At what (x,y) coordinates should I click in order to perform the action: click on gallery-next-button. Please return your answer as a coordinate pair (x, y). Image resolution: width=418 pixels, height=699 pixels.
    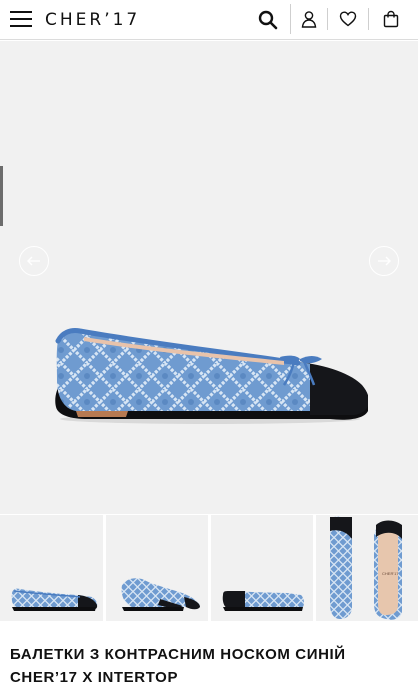
    Looking at the image, I should click on (384, 261).